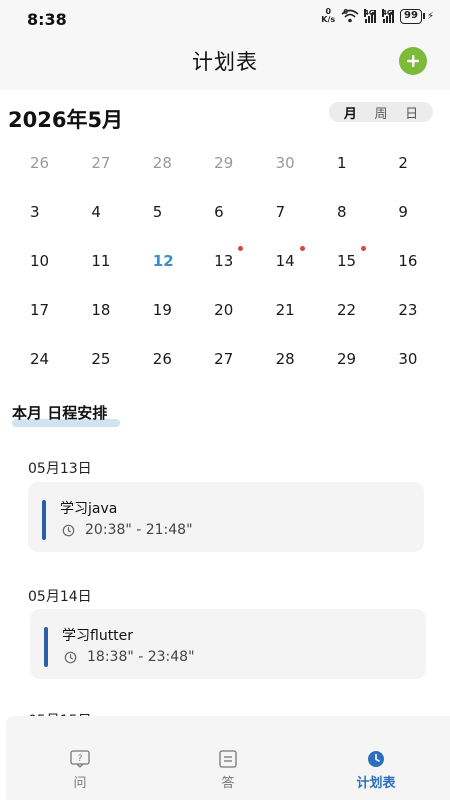 This screenshot has height=800, width=450. Describe the element at coordinates (345, 311) in the screenshot. I see `calendar-day: 22` at that location.